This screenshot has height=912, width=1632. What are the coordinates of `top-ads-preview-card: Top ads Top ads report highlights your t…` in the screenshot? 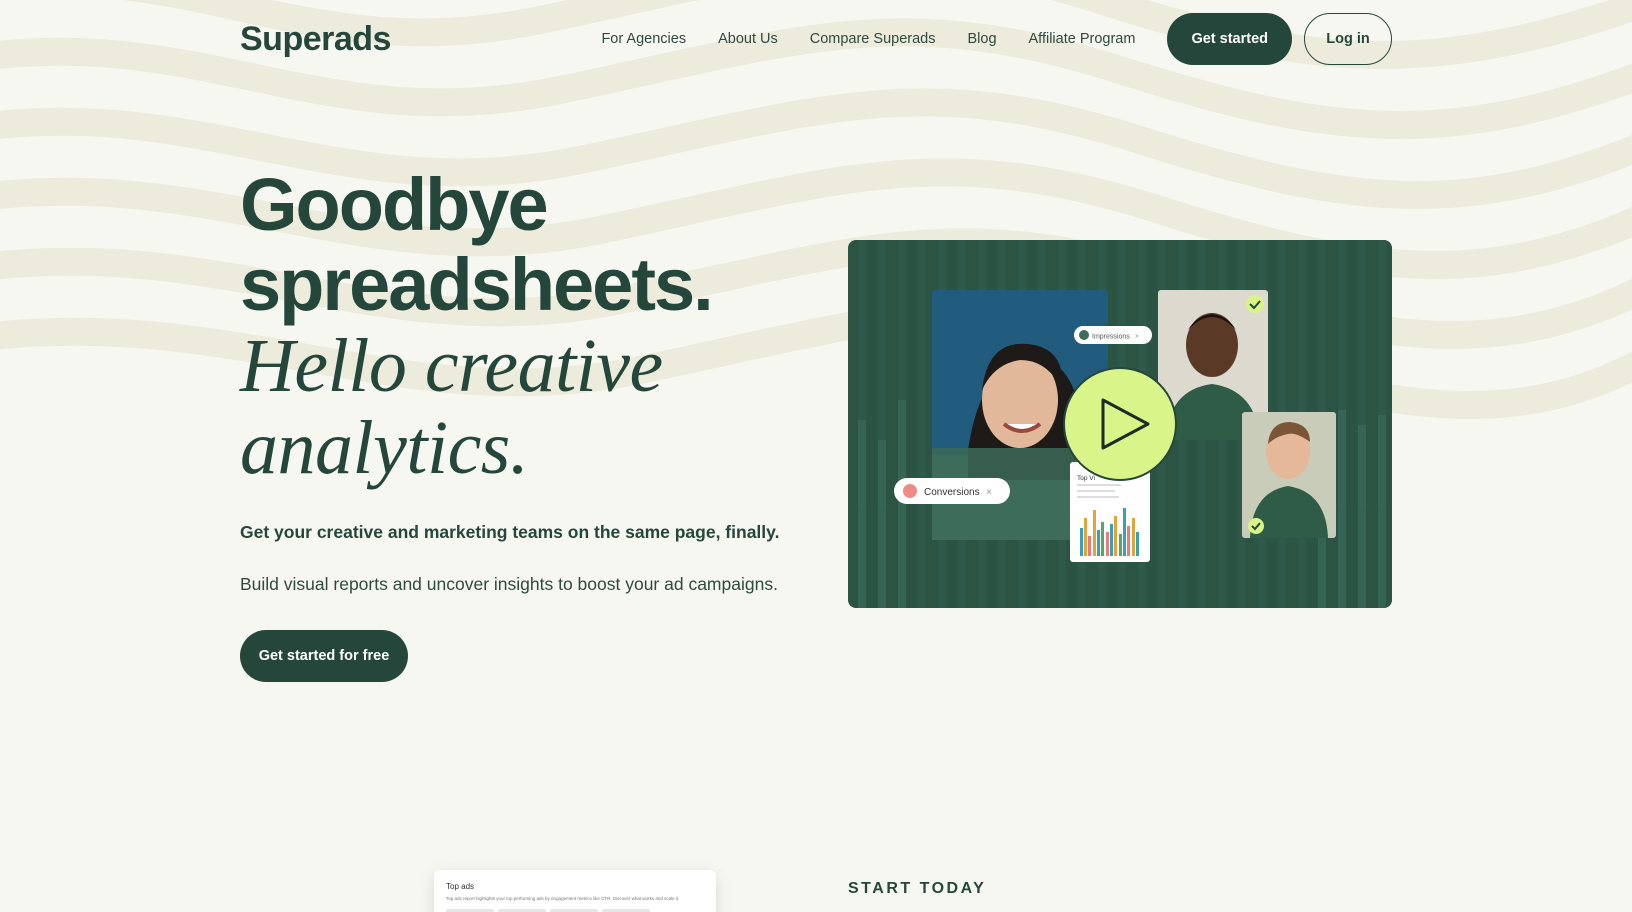 It's located at (575, 891).